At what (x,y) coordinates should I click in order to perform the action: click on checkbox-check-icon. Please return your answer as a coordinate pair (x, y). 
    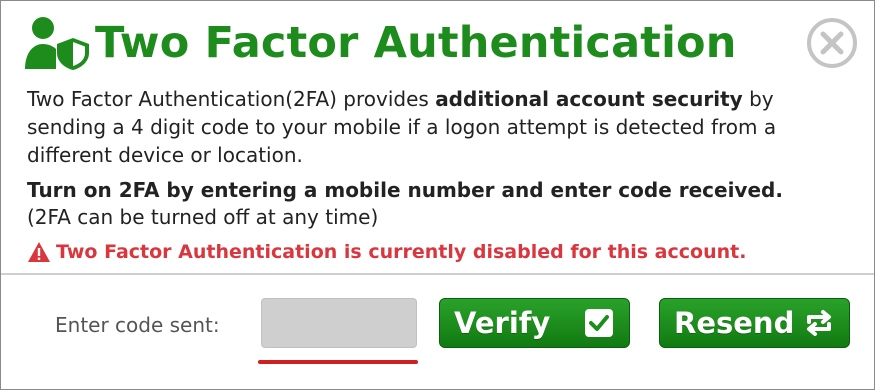
    Looking at the image, I should click on (599, 323).